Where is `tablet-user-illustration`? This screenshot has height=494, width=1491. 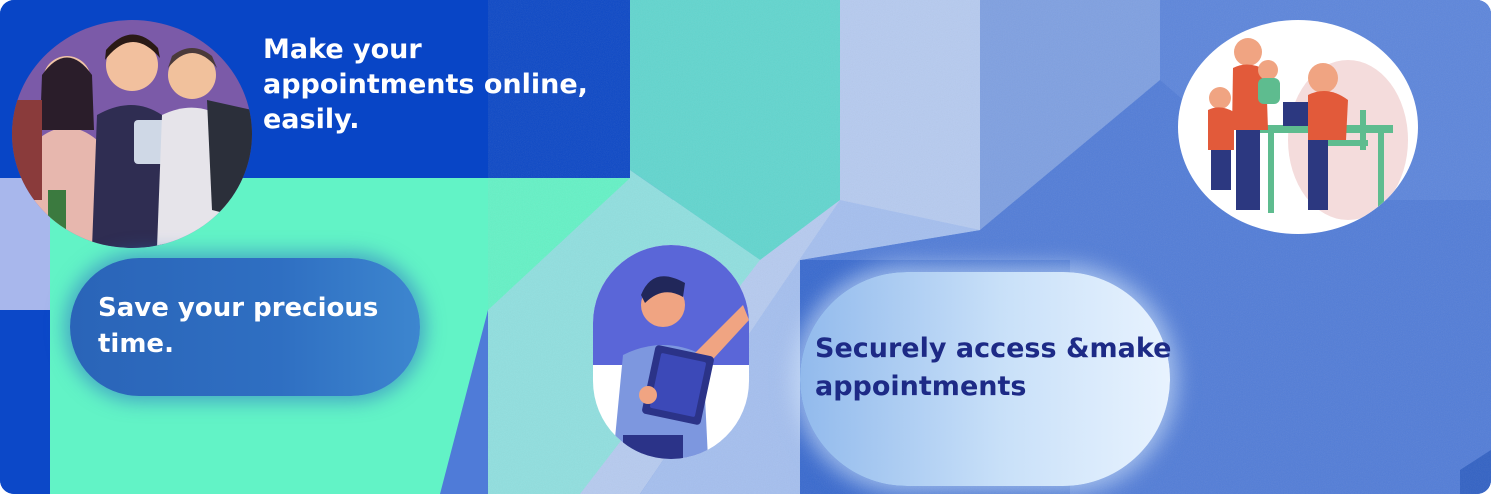
tablet-user-illustration is located at coordinates (671, 352).